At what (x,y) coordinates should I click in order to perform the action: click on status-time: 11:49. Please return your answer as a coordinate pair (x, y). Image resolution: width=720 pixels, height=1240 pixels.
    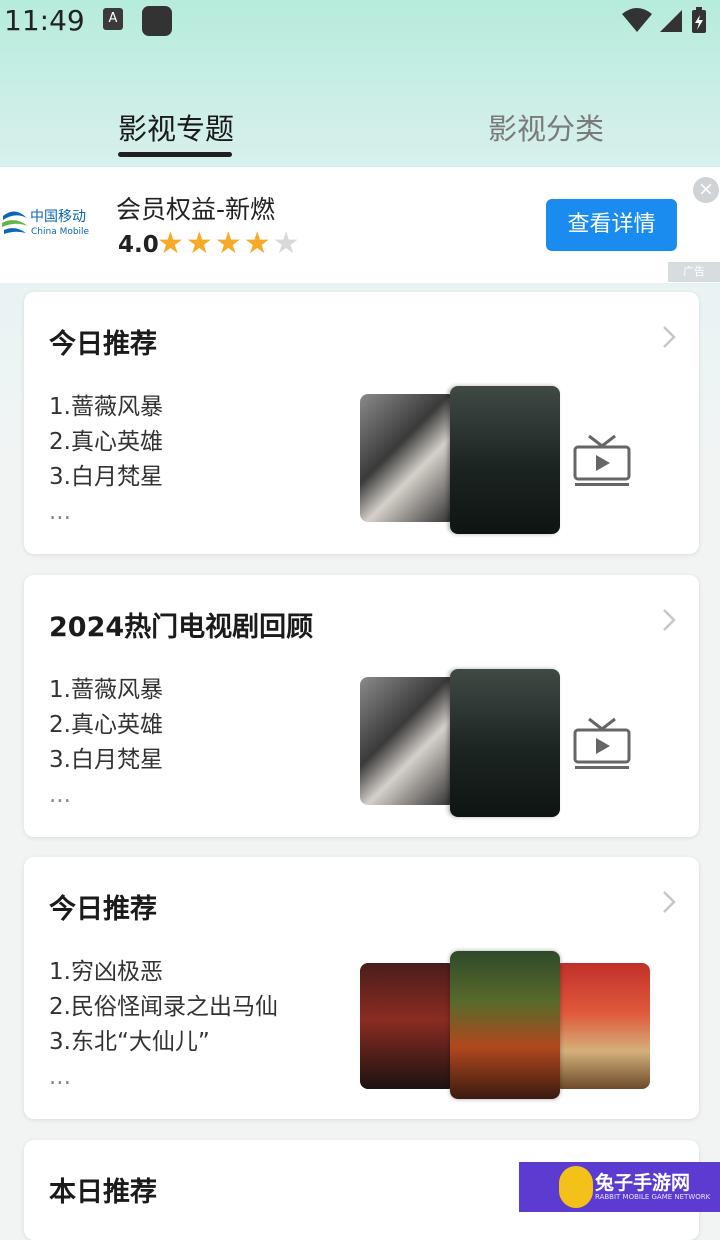
    Looking at the image, I should click on (44, 20).